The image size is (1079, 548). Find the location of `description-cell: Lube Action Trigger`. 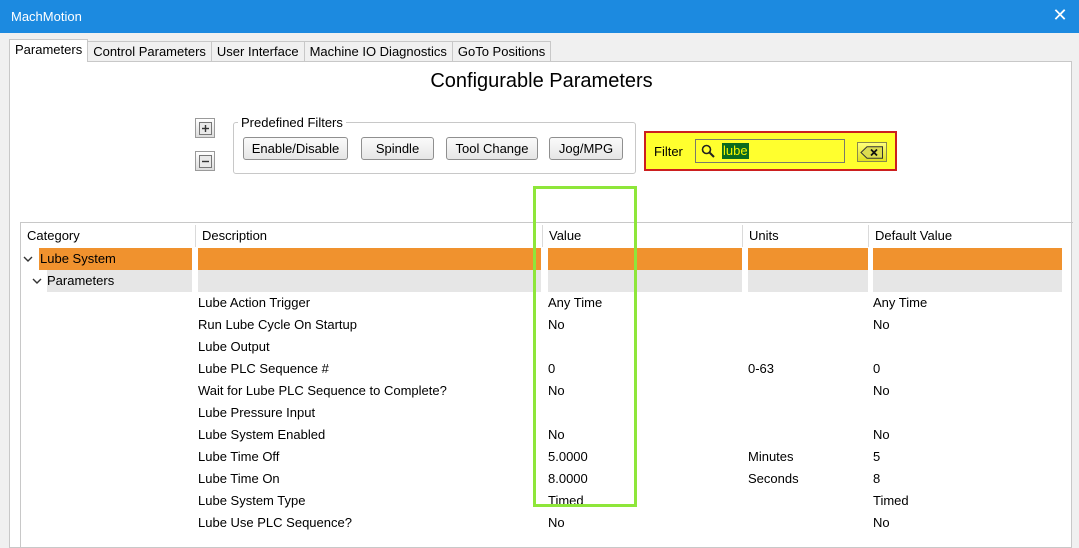

description-cell: Lube Action Trigger is located at coordinates (254, 302).